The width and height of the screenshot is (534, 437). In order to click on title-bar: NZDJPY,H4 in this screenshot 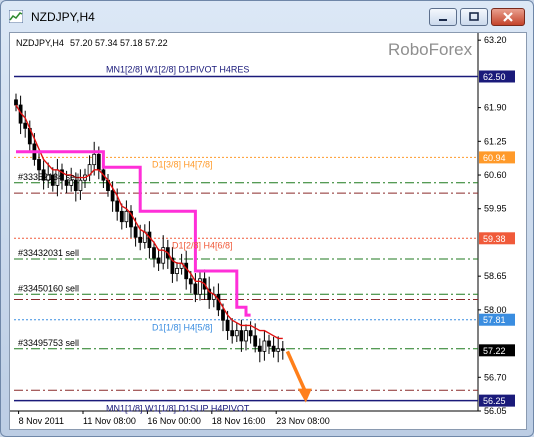, I will do `click(267, 16)`.